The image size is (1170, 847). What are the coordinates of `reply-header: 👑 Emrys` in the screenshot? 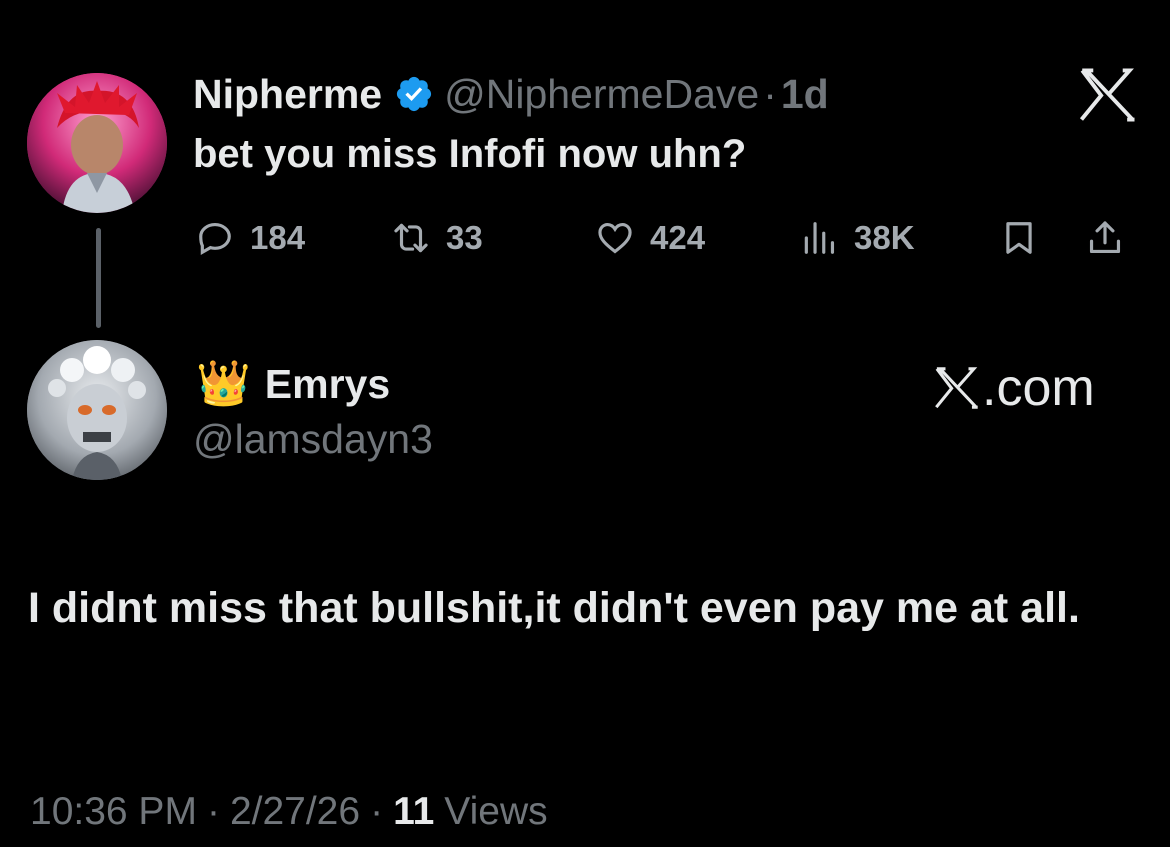 It's located at (293, 384).